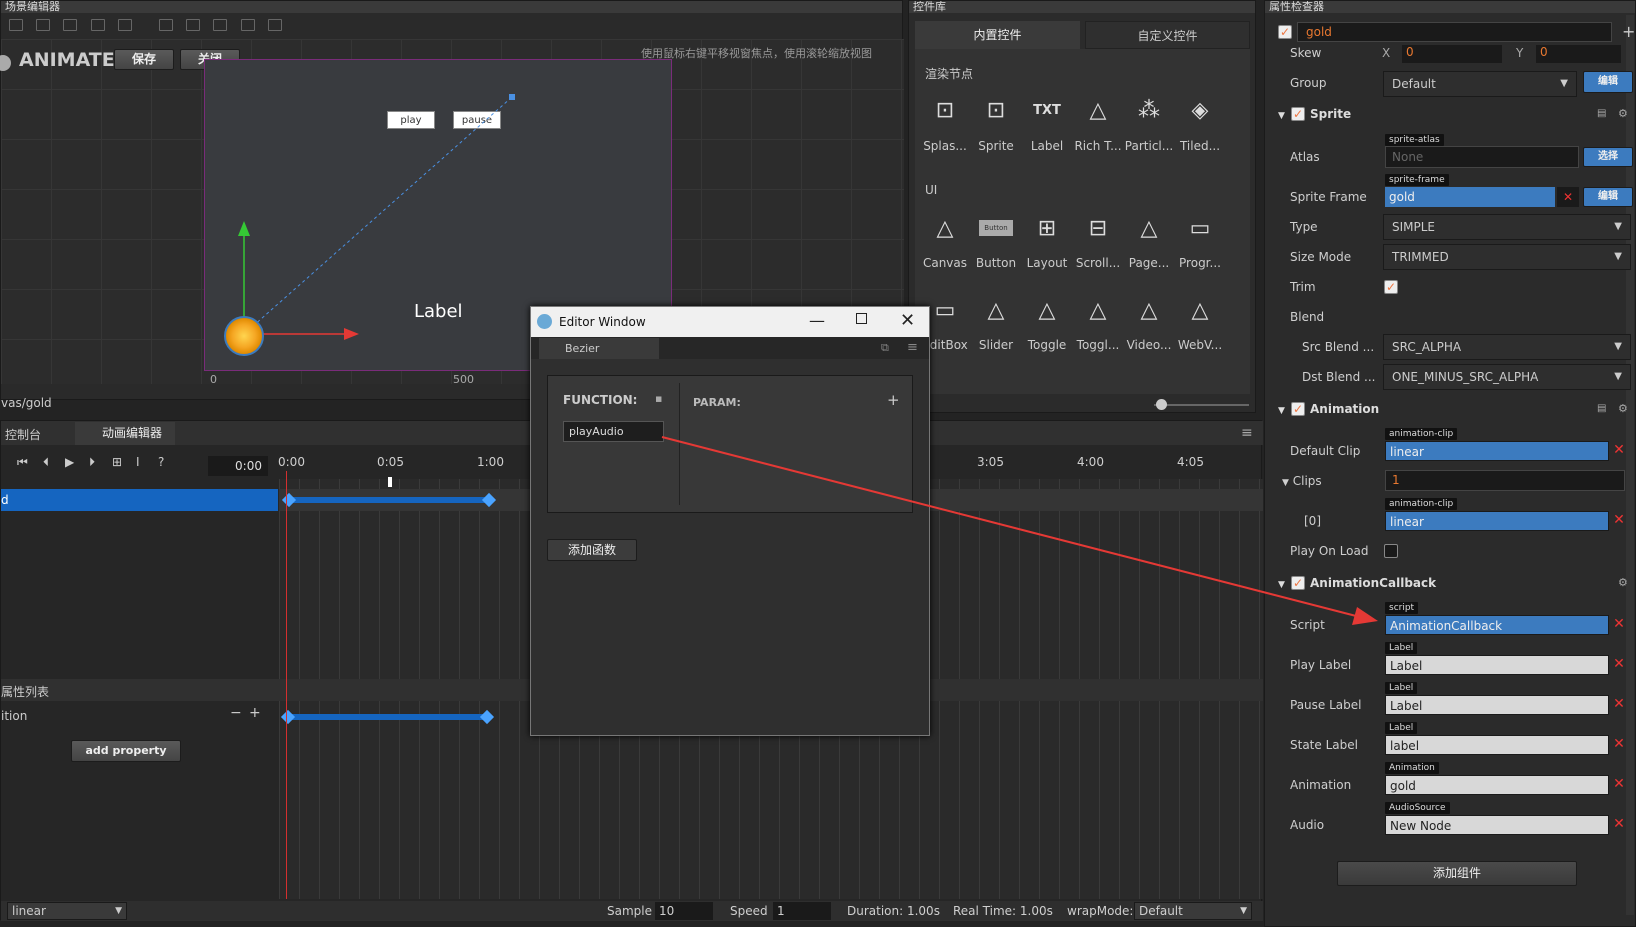 The height and width of the screenshot is (927, 1636). Describe the element at coordinates (945, 229) in the screenshot. I see `canvas-icon: △` at that location.